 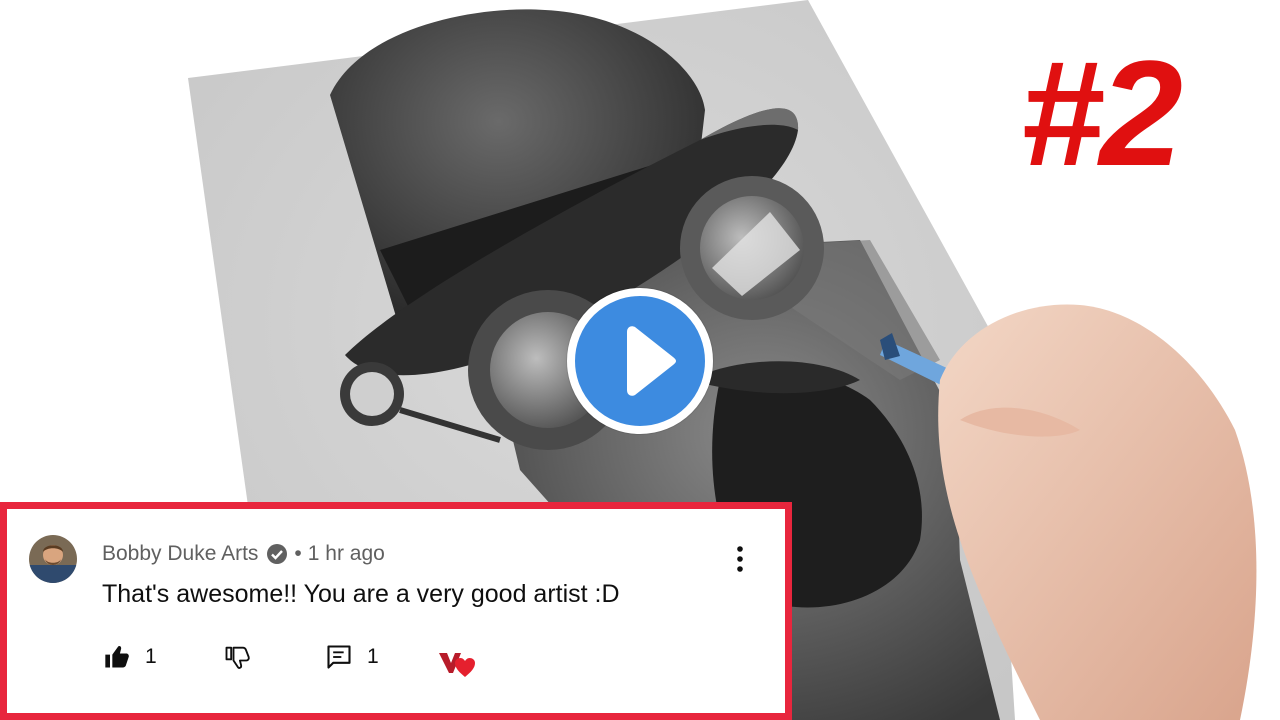 What do you see at coordinates (117, 657) in the screenshot?
I see `thumbs-up-filled-icon` at bounding box center [117, 657].